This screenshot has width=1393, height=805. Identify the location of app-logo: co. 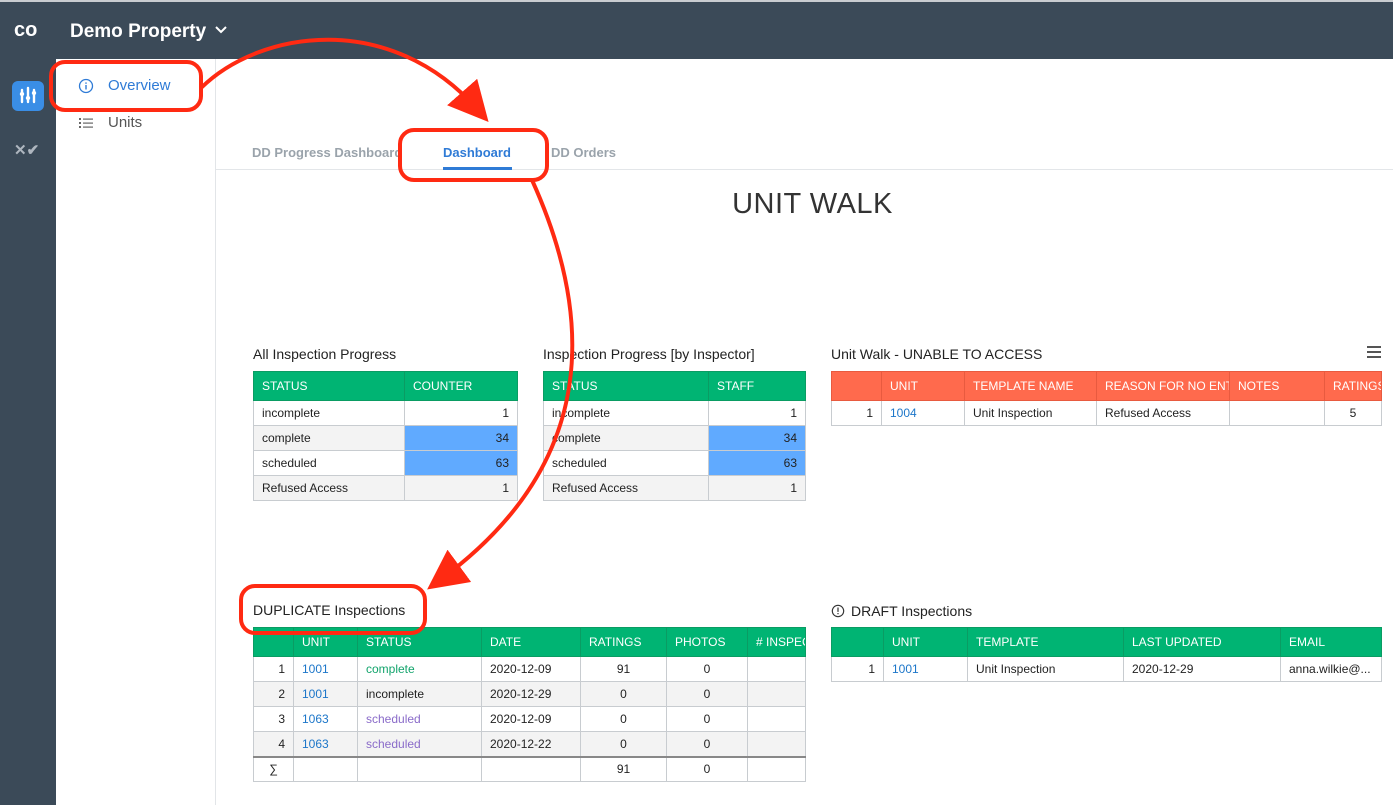
(27, 30).